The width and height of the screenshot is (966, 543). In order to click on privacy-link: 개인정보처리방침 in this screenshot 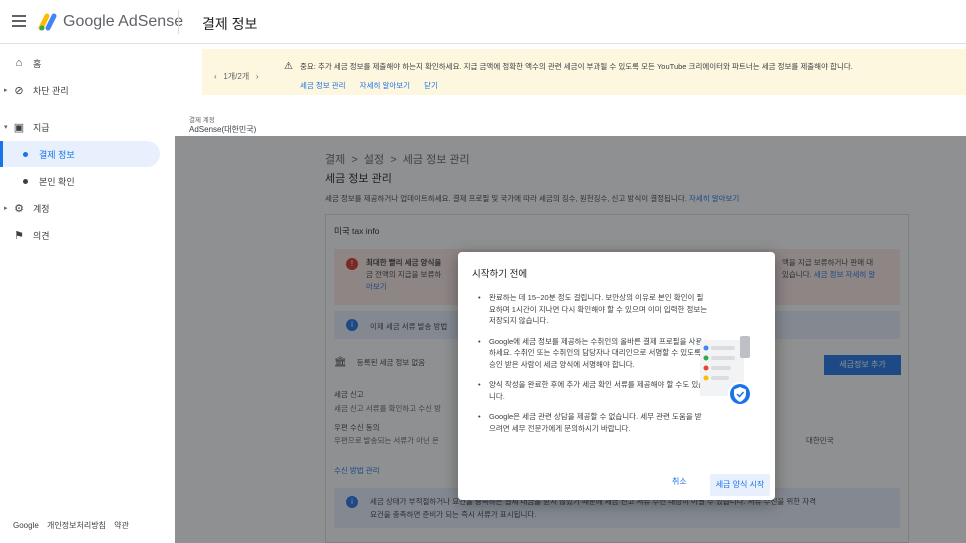, I will do `click(76, 525)`.